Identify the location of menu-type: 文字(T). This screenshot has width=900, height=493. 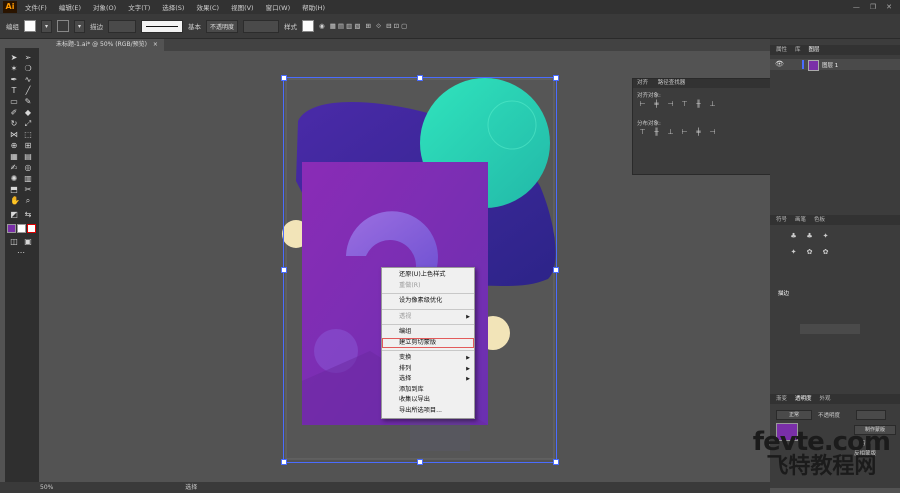
(139, 7).